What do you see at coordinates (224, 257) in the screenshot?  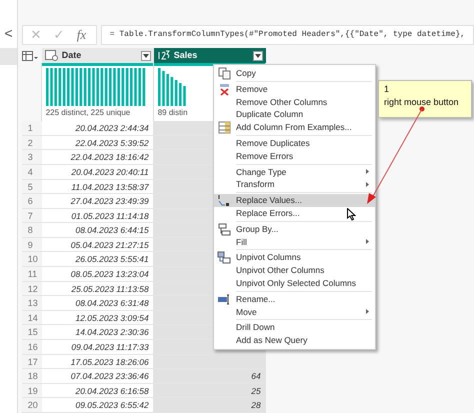 I see `unpivot-icon` at bounding box center [224, 257].